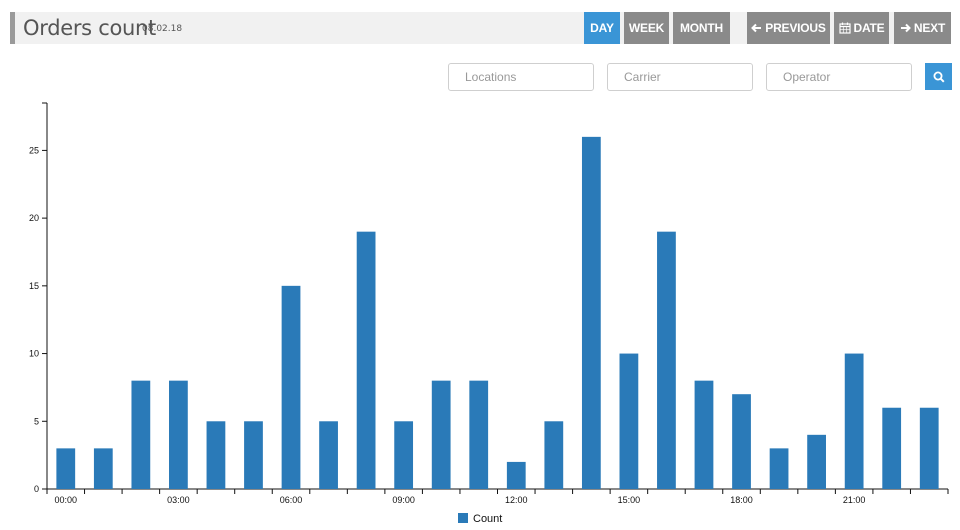 This screenshot has width=960, height=530. What do you see at coordinates (487, 519) in the screenshot?
I see `legend-label: Count` at bounding box center [487, 519].